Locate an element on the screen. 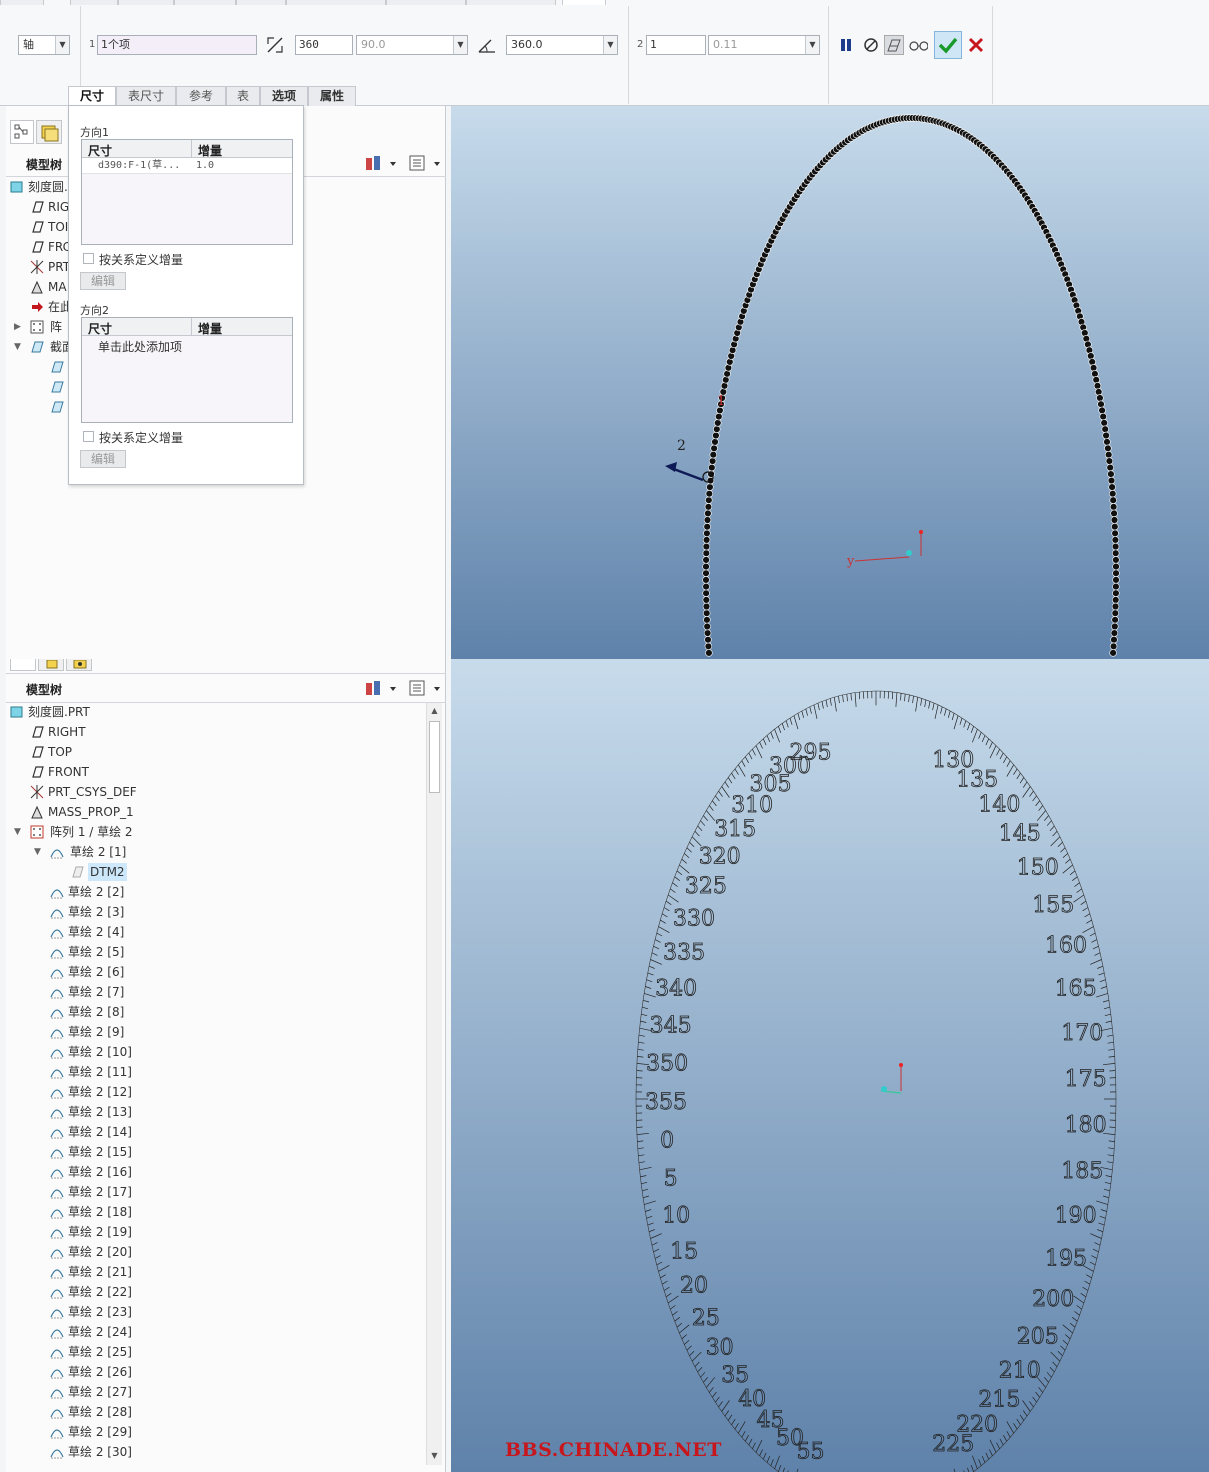  scroll-up-icon: ▲ is located at coordinates (434, 711).